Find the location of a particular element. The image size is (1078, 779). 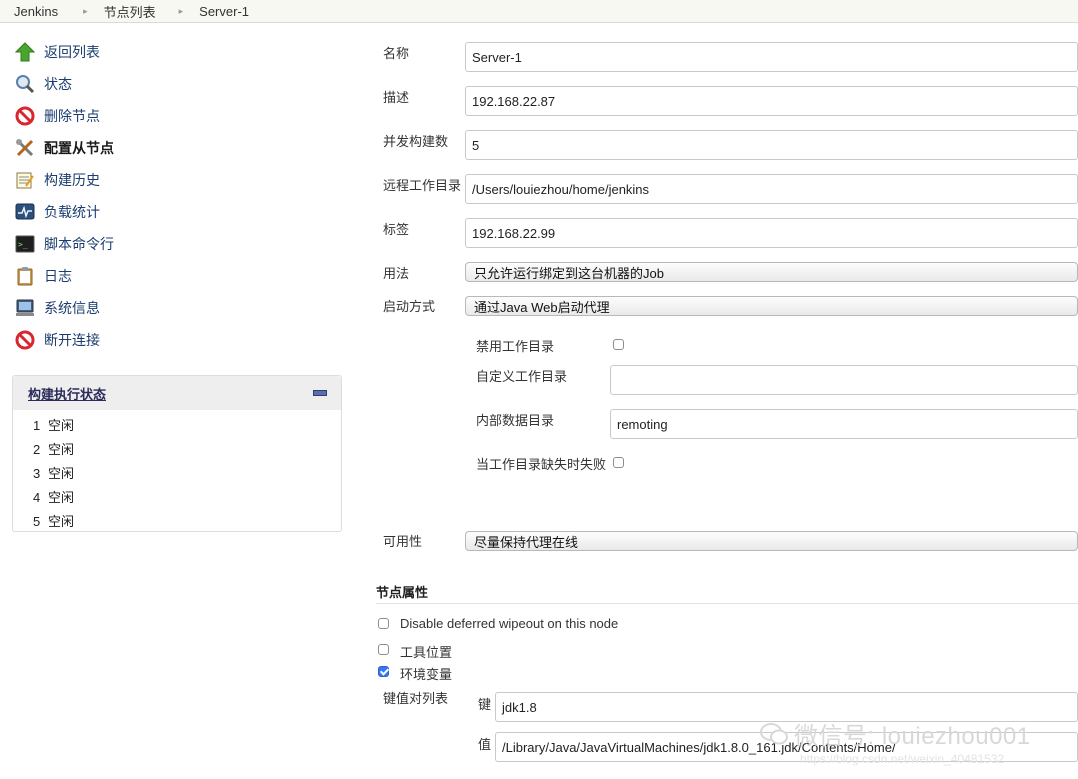

executor-panel-header: 构建执行状态 is located at coordinates (177, 393).